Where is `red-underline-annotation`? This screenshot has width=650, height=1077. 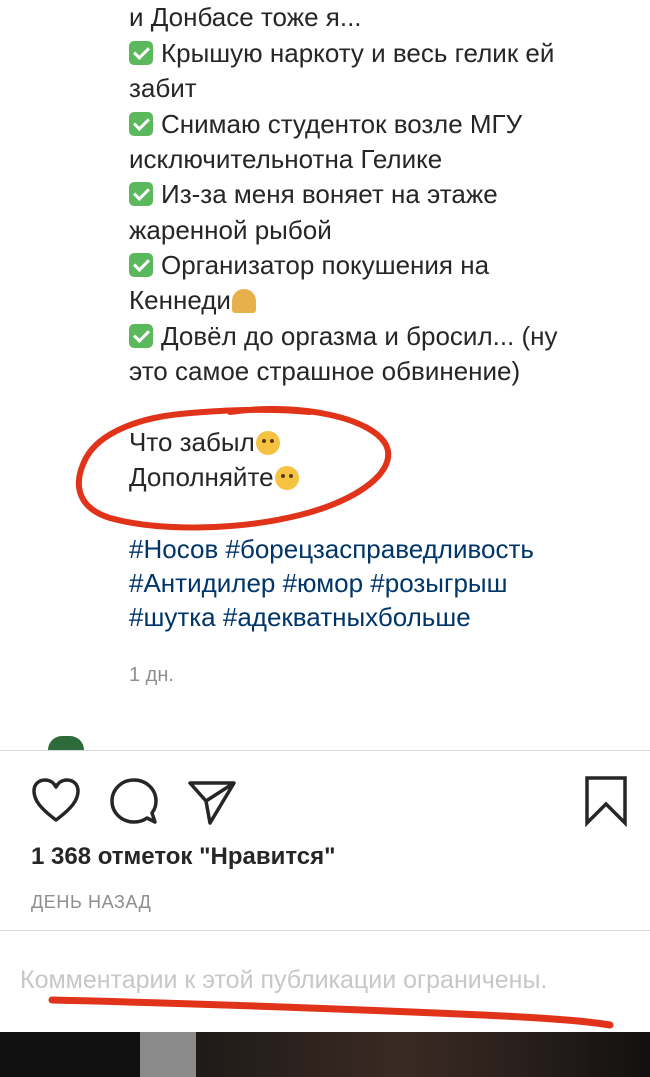
red-underline-annotation is located at coordinates (331, 1012).